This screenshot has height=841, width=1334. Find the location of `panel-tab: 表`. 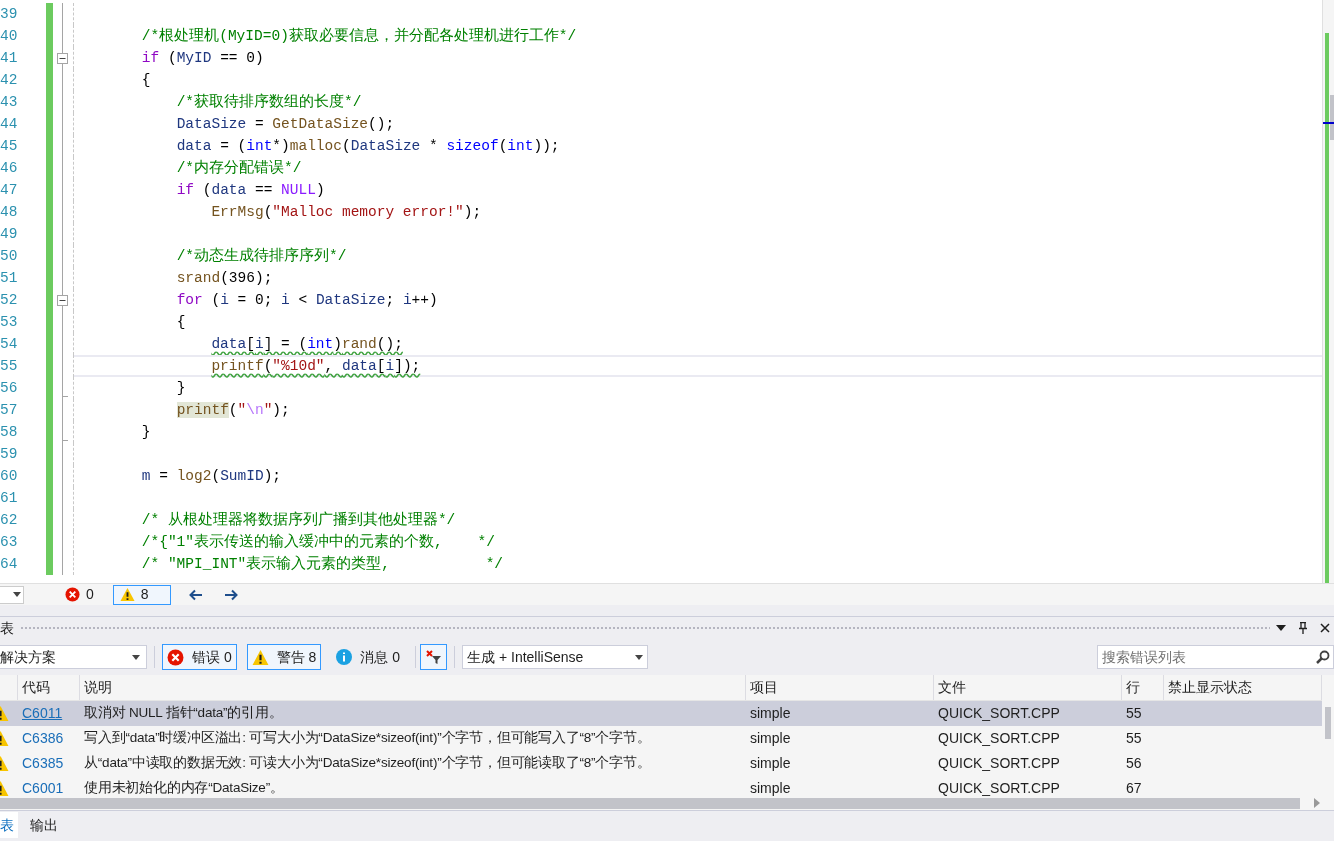

panel-tab: 表 is located at coordinates (9, 825).